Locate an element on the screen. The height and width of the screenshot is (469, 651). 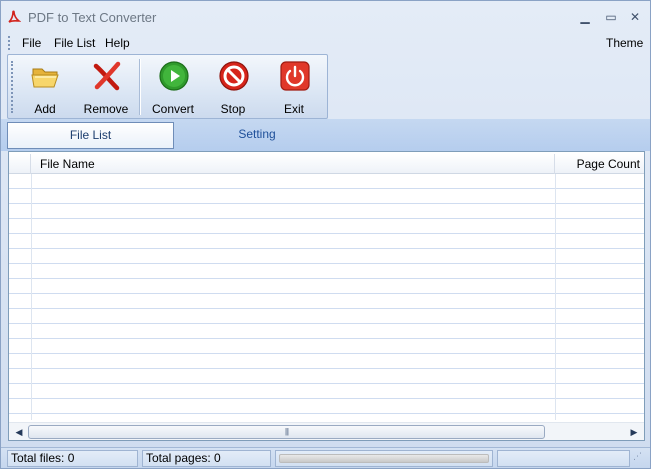
stop-button: Stop is located at coordinates (233, 87).